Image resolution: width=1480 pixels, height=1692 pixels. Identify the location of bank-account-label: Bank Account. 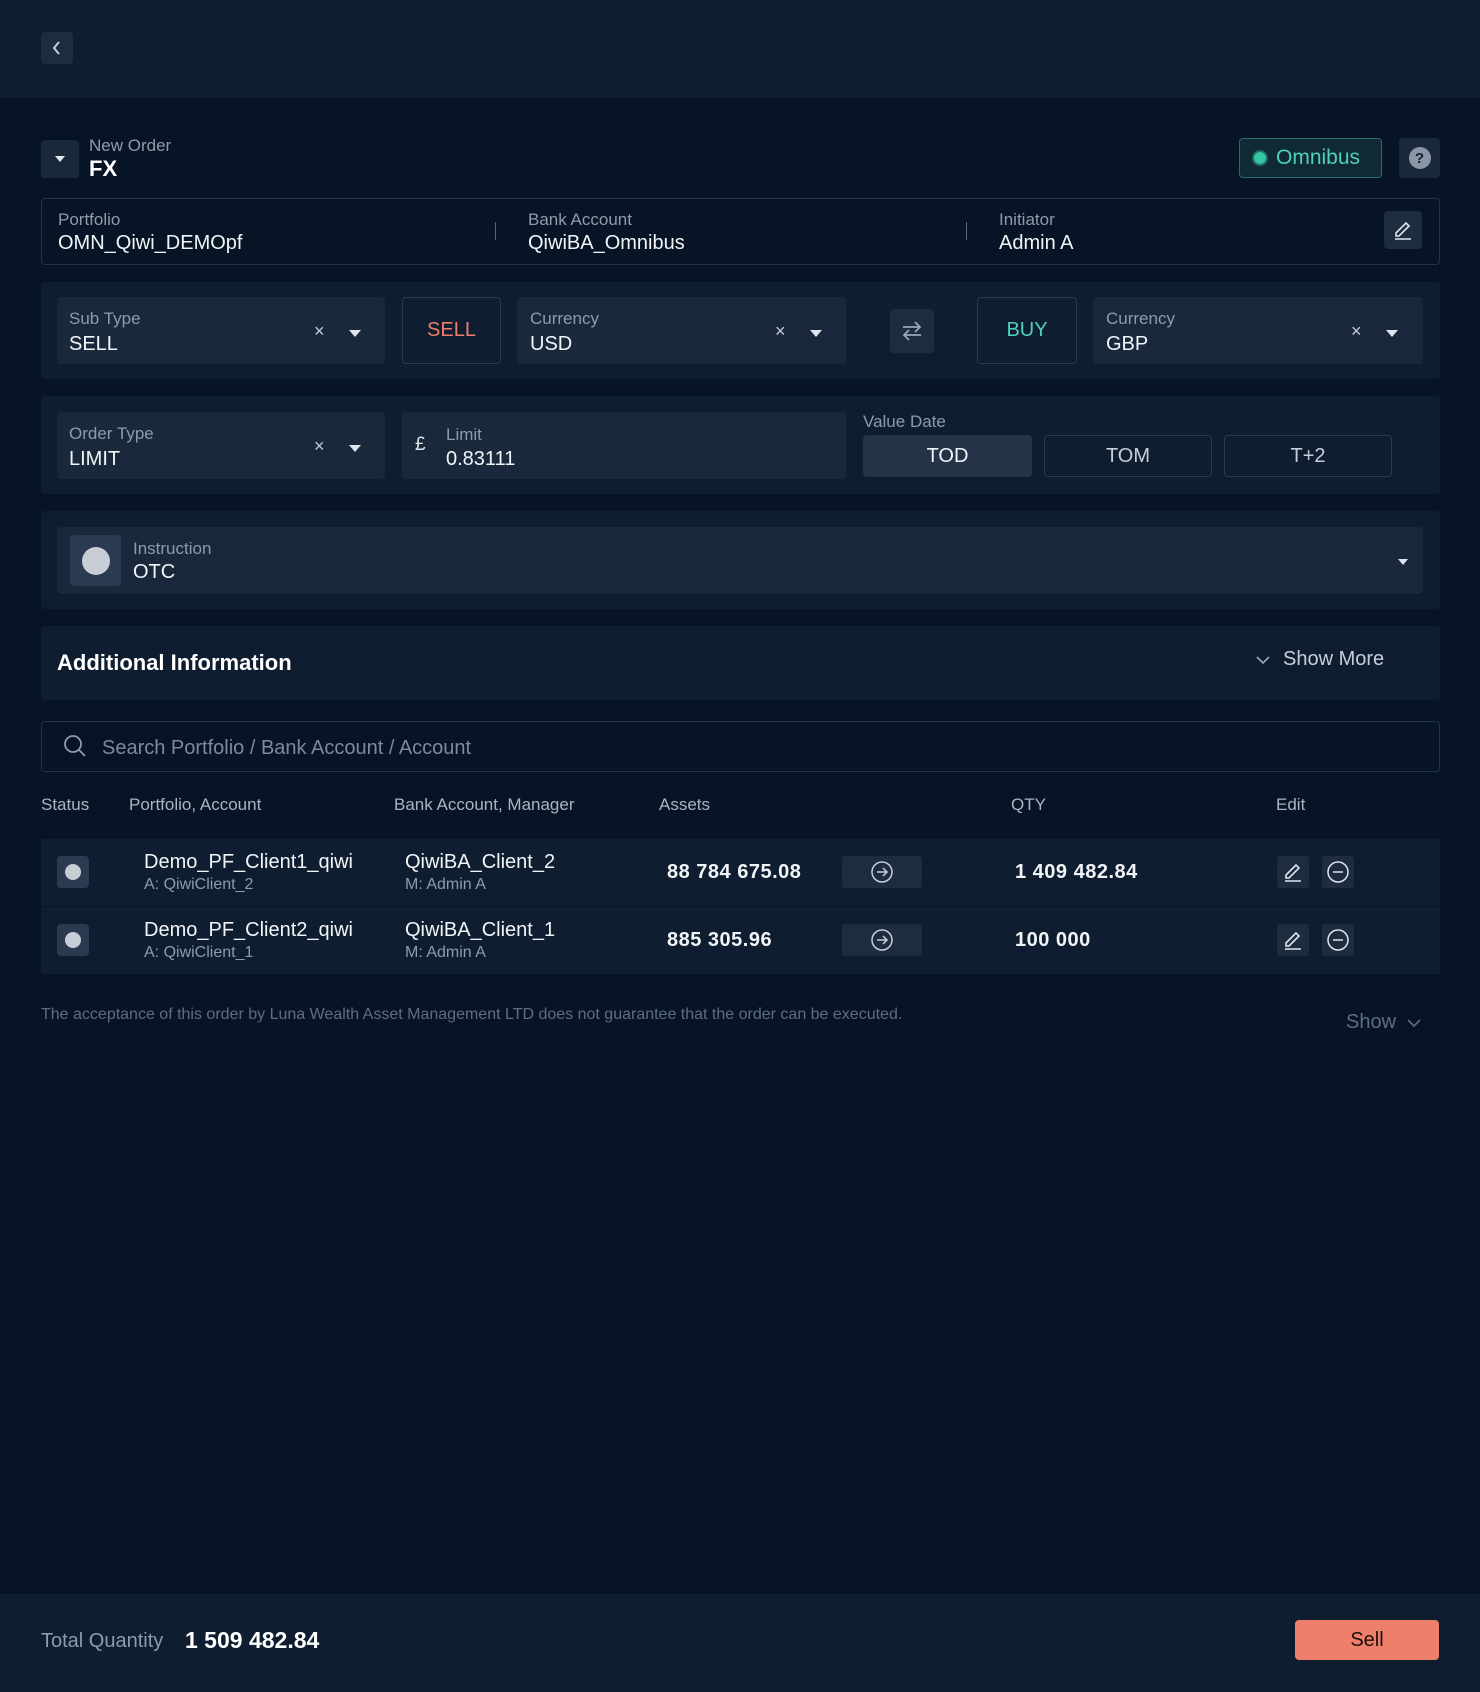
(580, 219).